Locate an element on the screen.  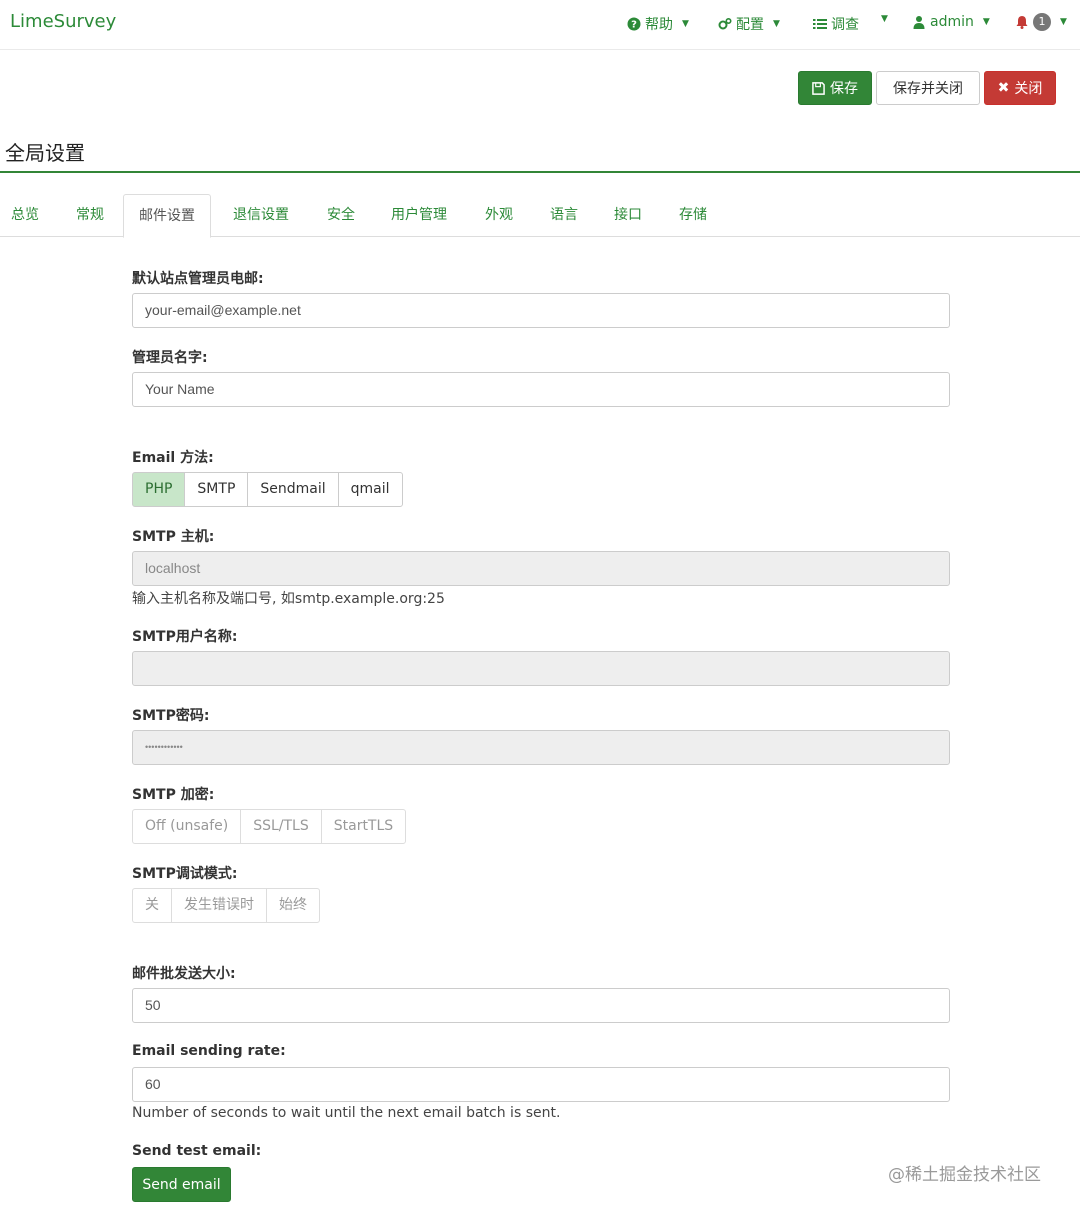
notification-count-badge: 1 is located at coordinates (1042, 22).